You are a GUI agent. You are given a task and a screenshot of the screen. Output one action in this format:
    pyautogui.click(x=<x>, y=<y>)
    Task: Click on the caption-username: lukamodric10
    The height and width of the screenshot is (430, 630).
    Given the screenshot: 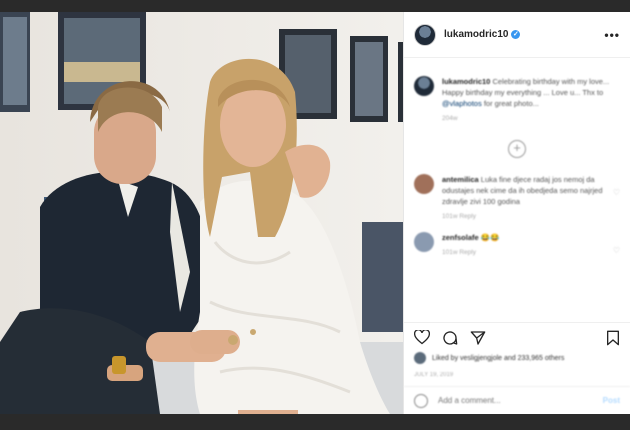 What is the action you would take?
    pyautogui.click(x=466, y=81)
    